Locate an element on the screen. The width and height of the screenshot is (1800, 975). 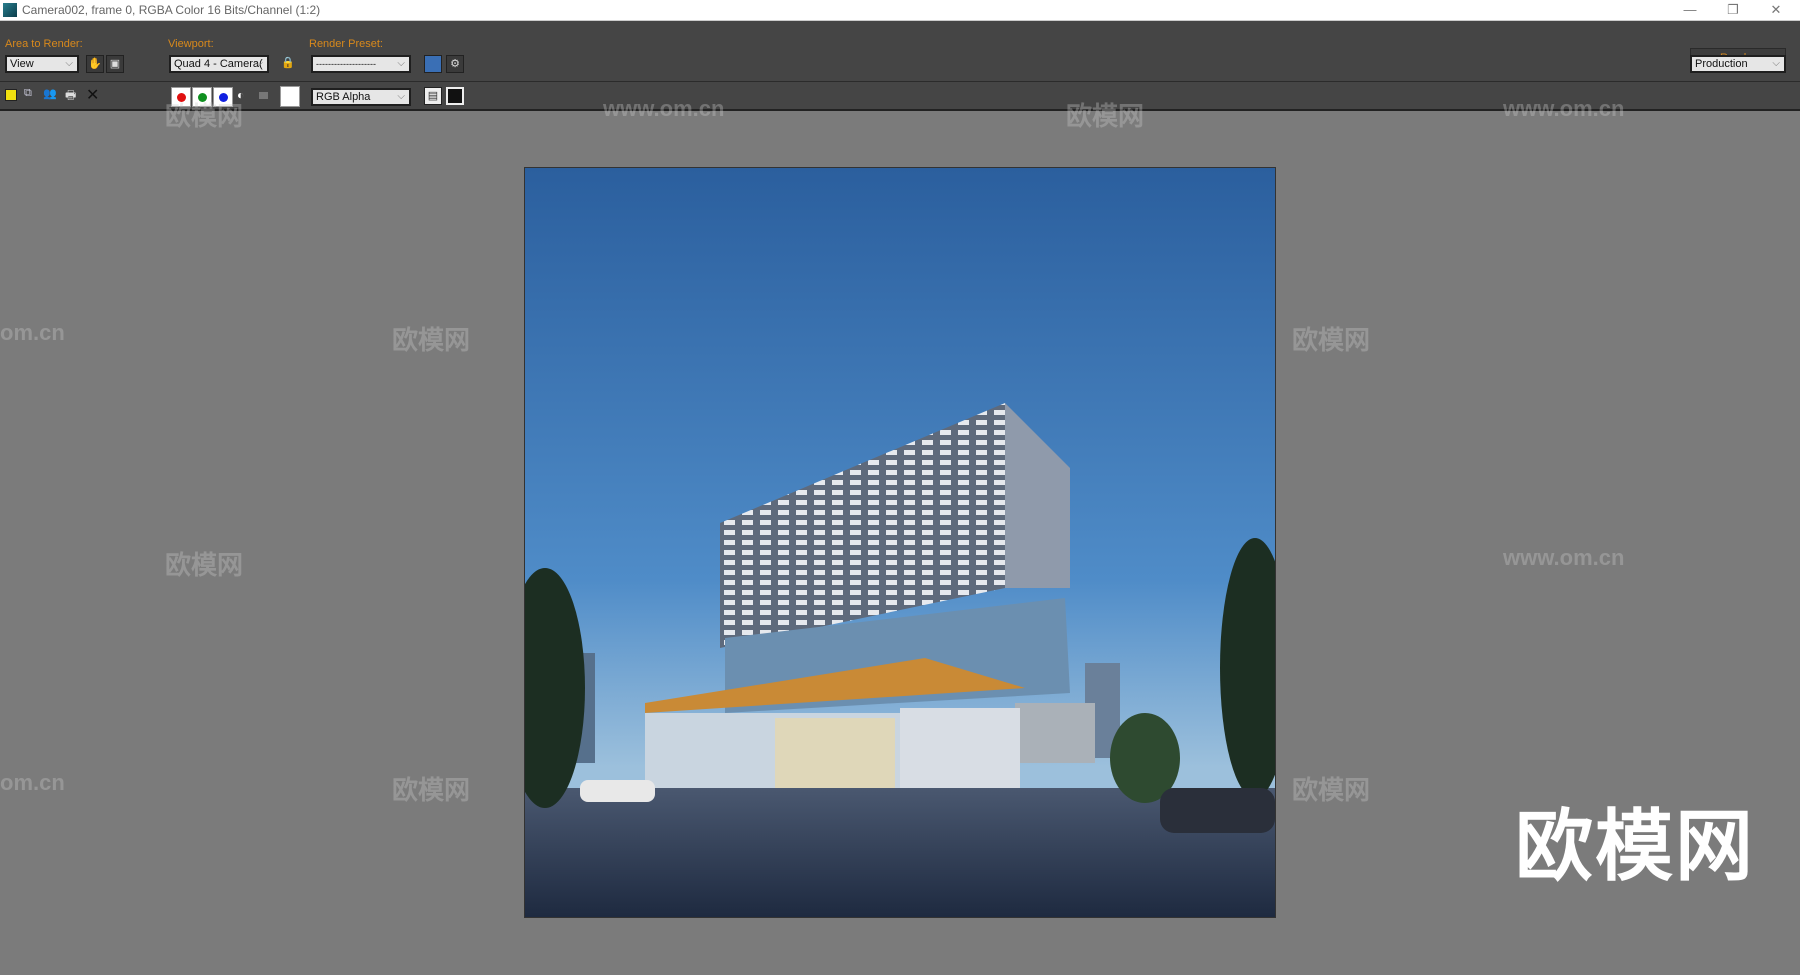
channel-value: RGB Alpha is located at coordinates (343, 97).